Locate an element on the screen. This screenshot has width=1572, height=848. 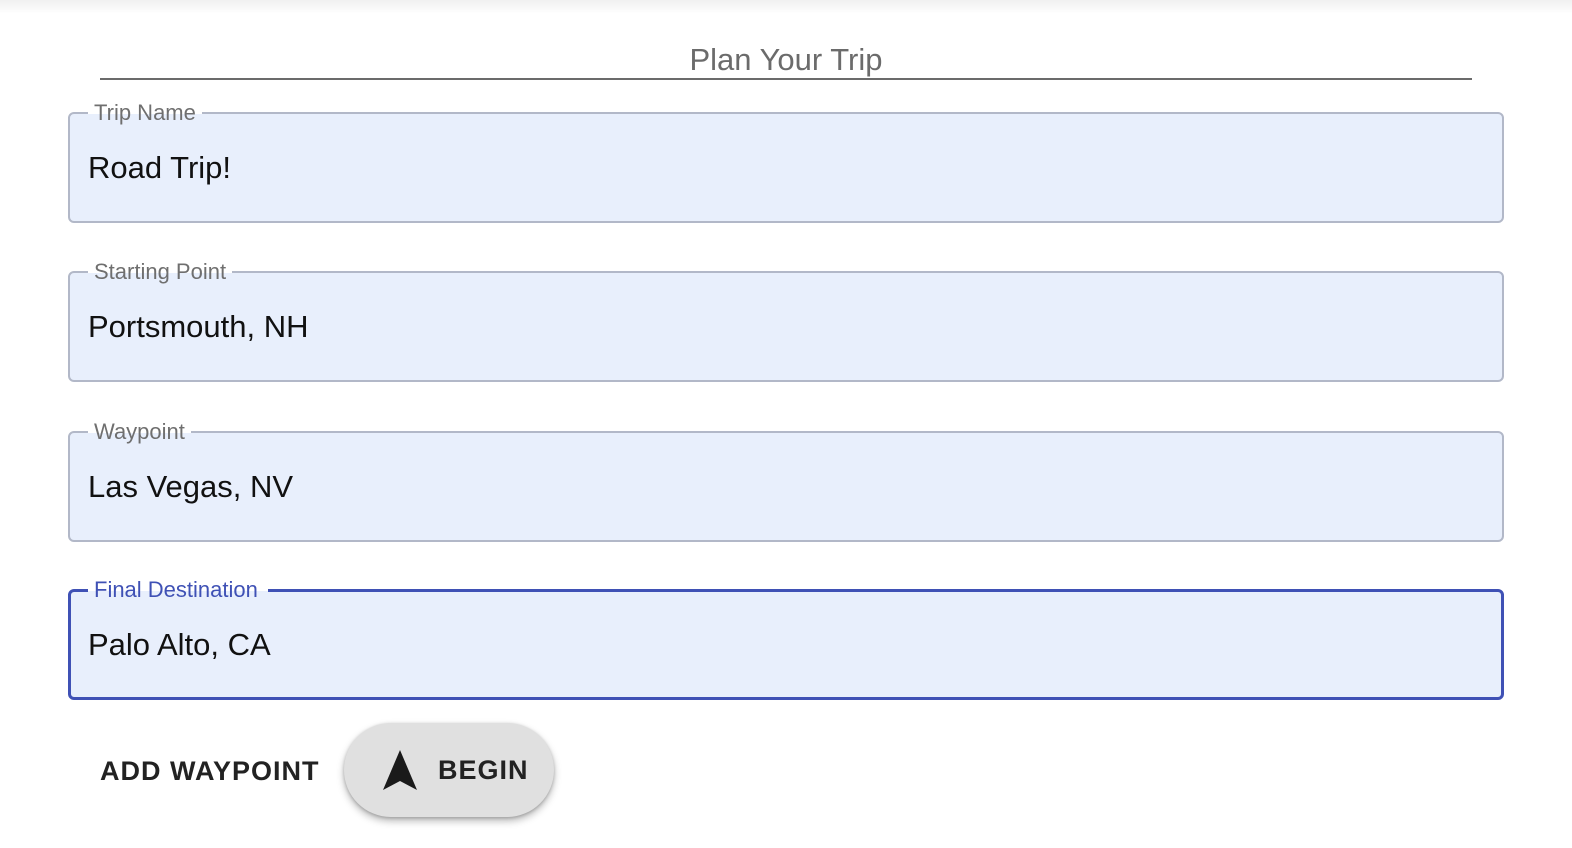
trip-name-input is located at coordinates (778, 168).